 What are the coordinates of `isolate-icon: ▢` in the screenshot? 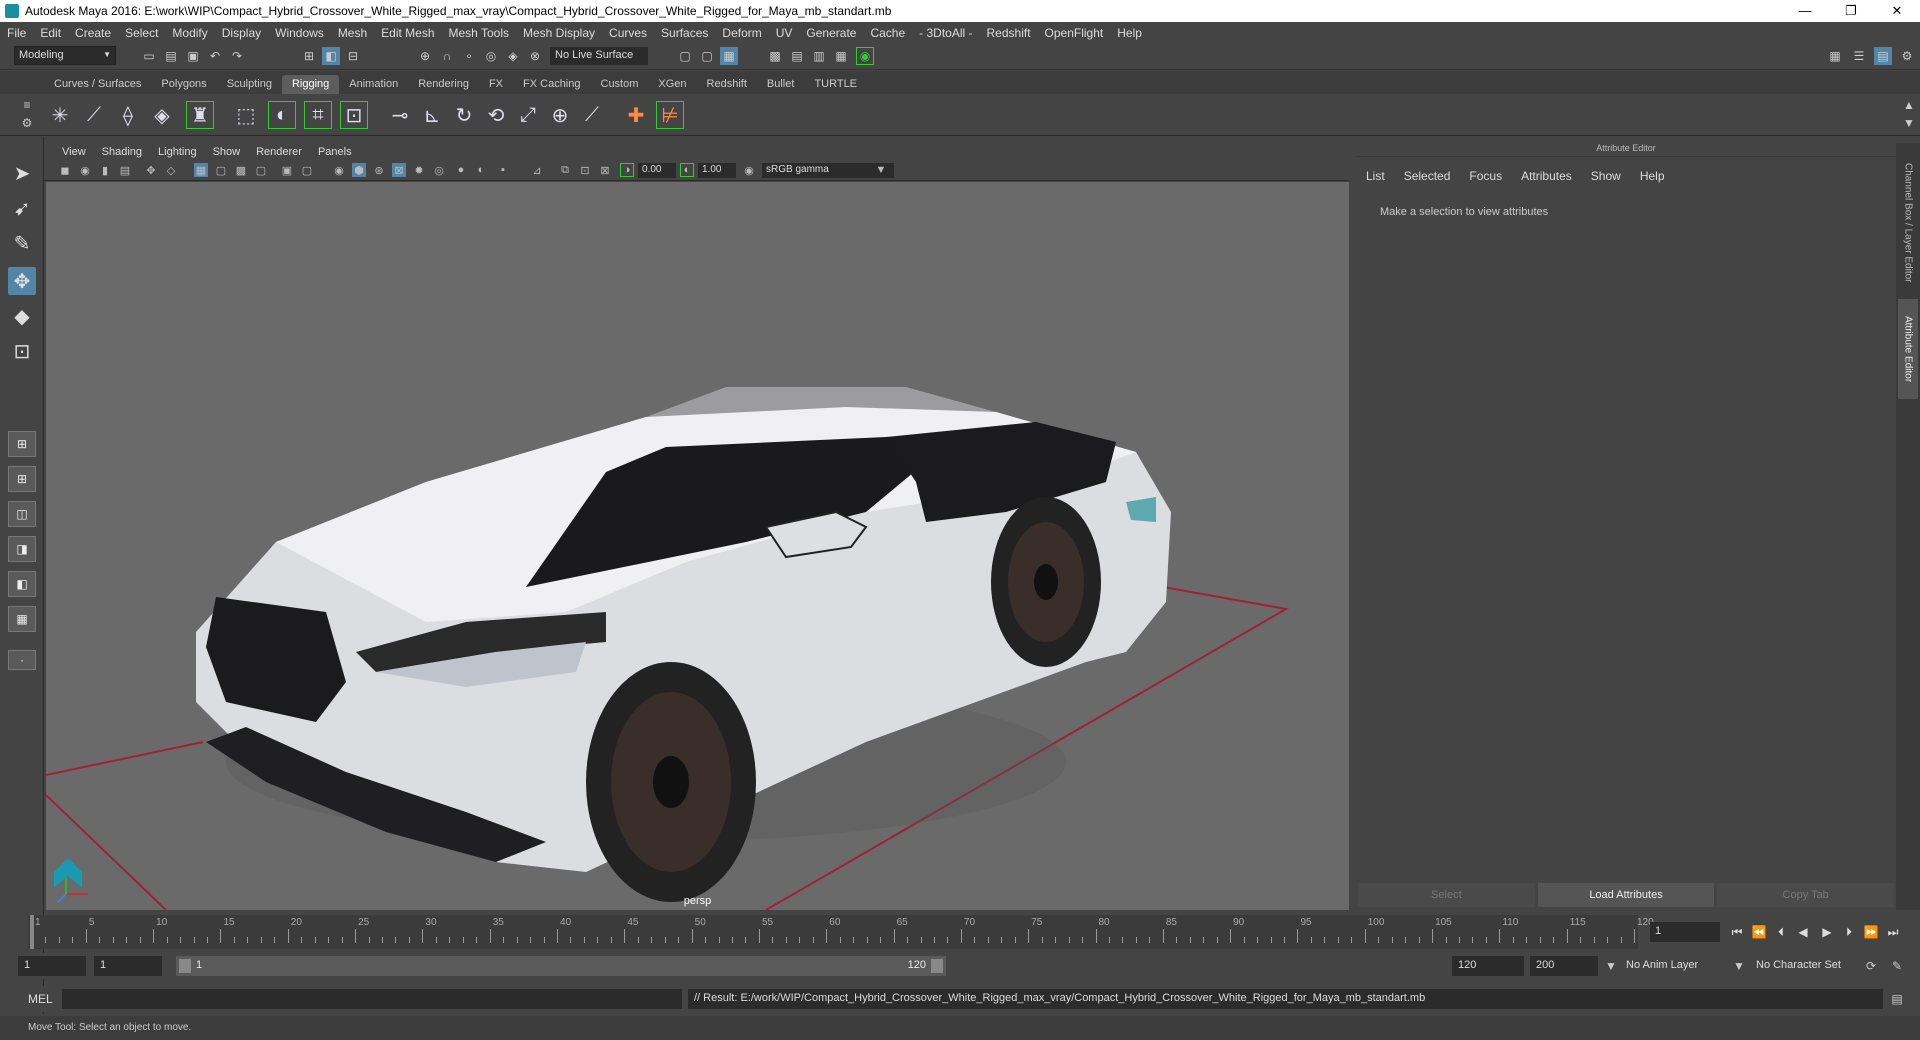 It's located at (307, 170).